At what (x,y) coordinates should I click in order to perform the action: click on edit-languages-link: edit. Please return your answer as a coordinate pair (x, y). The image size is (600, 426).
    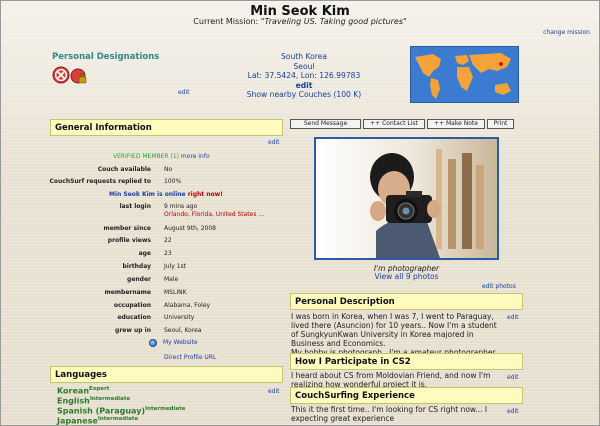
    Looking at the image, I should click on (274, 391).